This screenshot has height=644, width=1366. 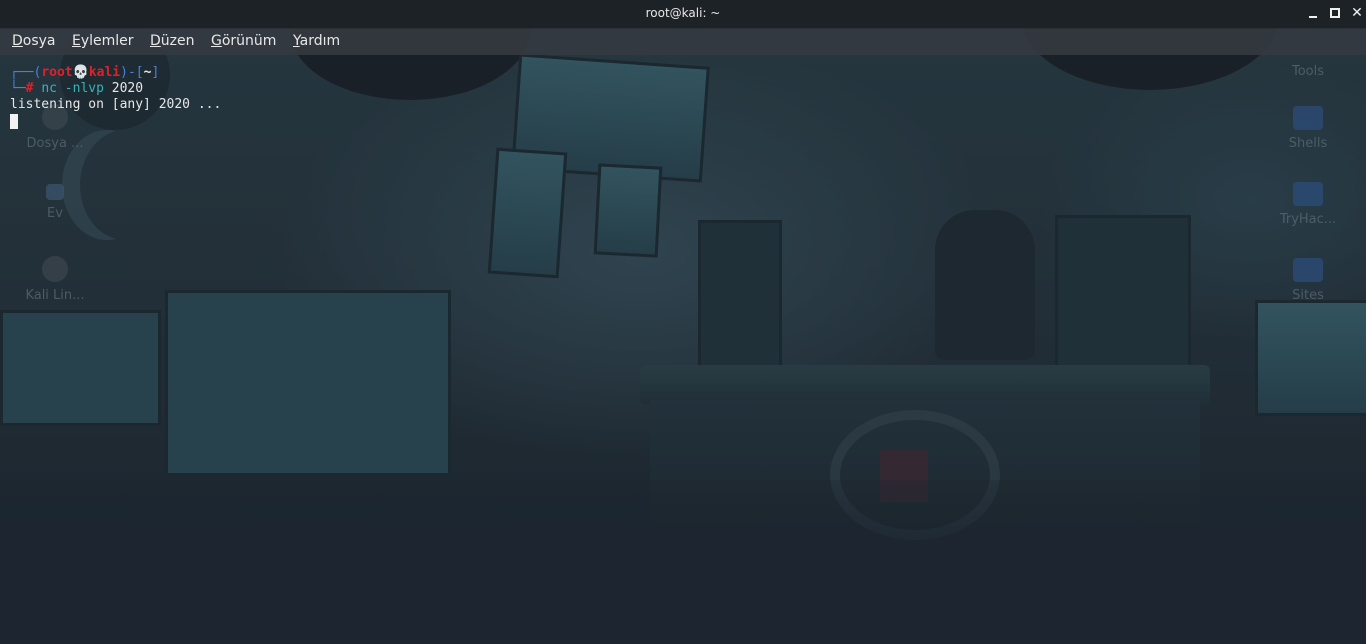 I want to click on prompt-line-2: └─# nc -nlvp 2020, so click(x=77, y=88).